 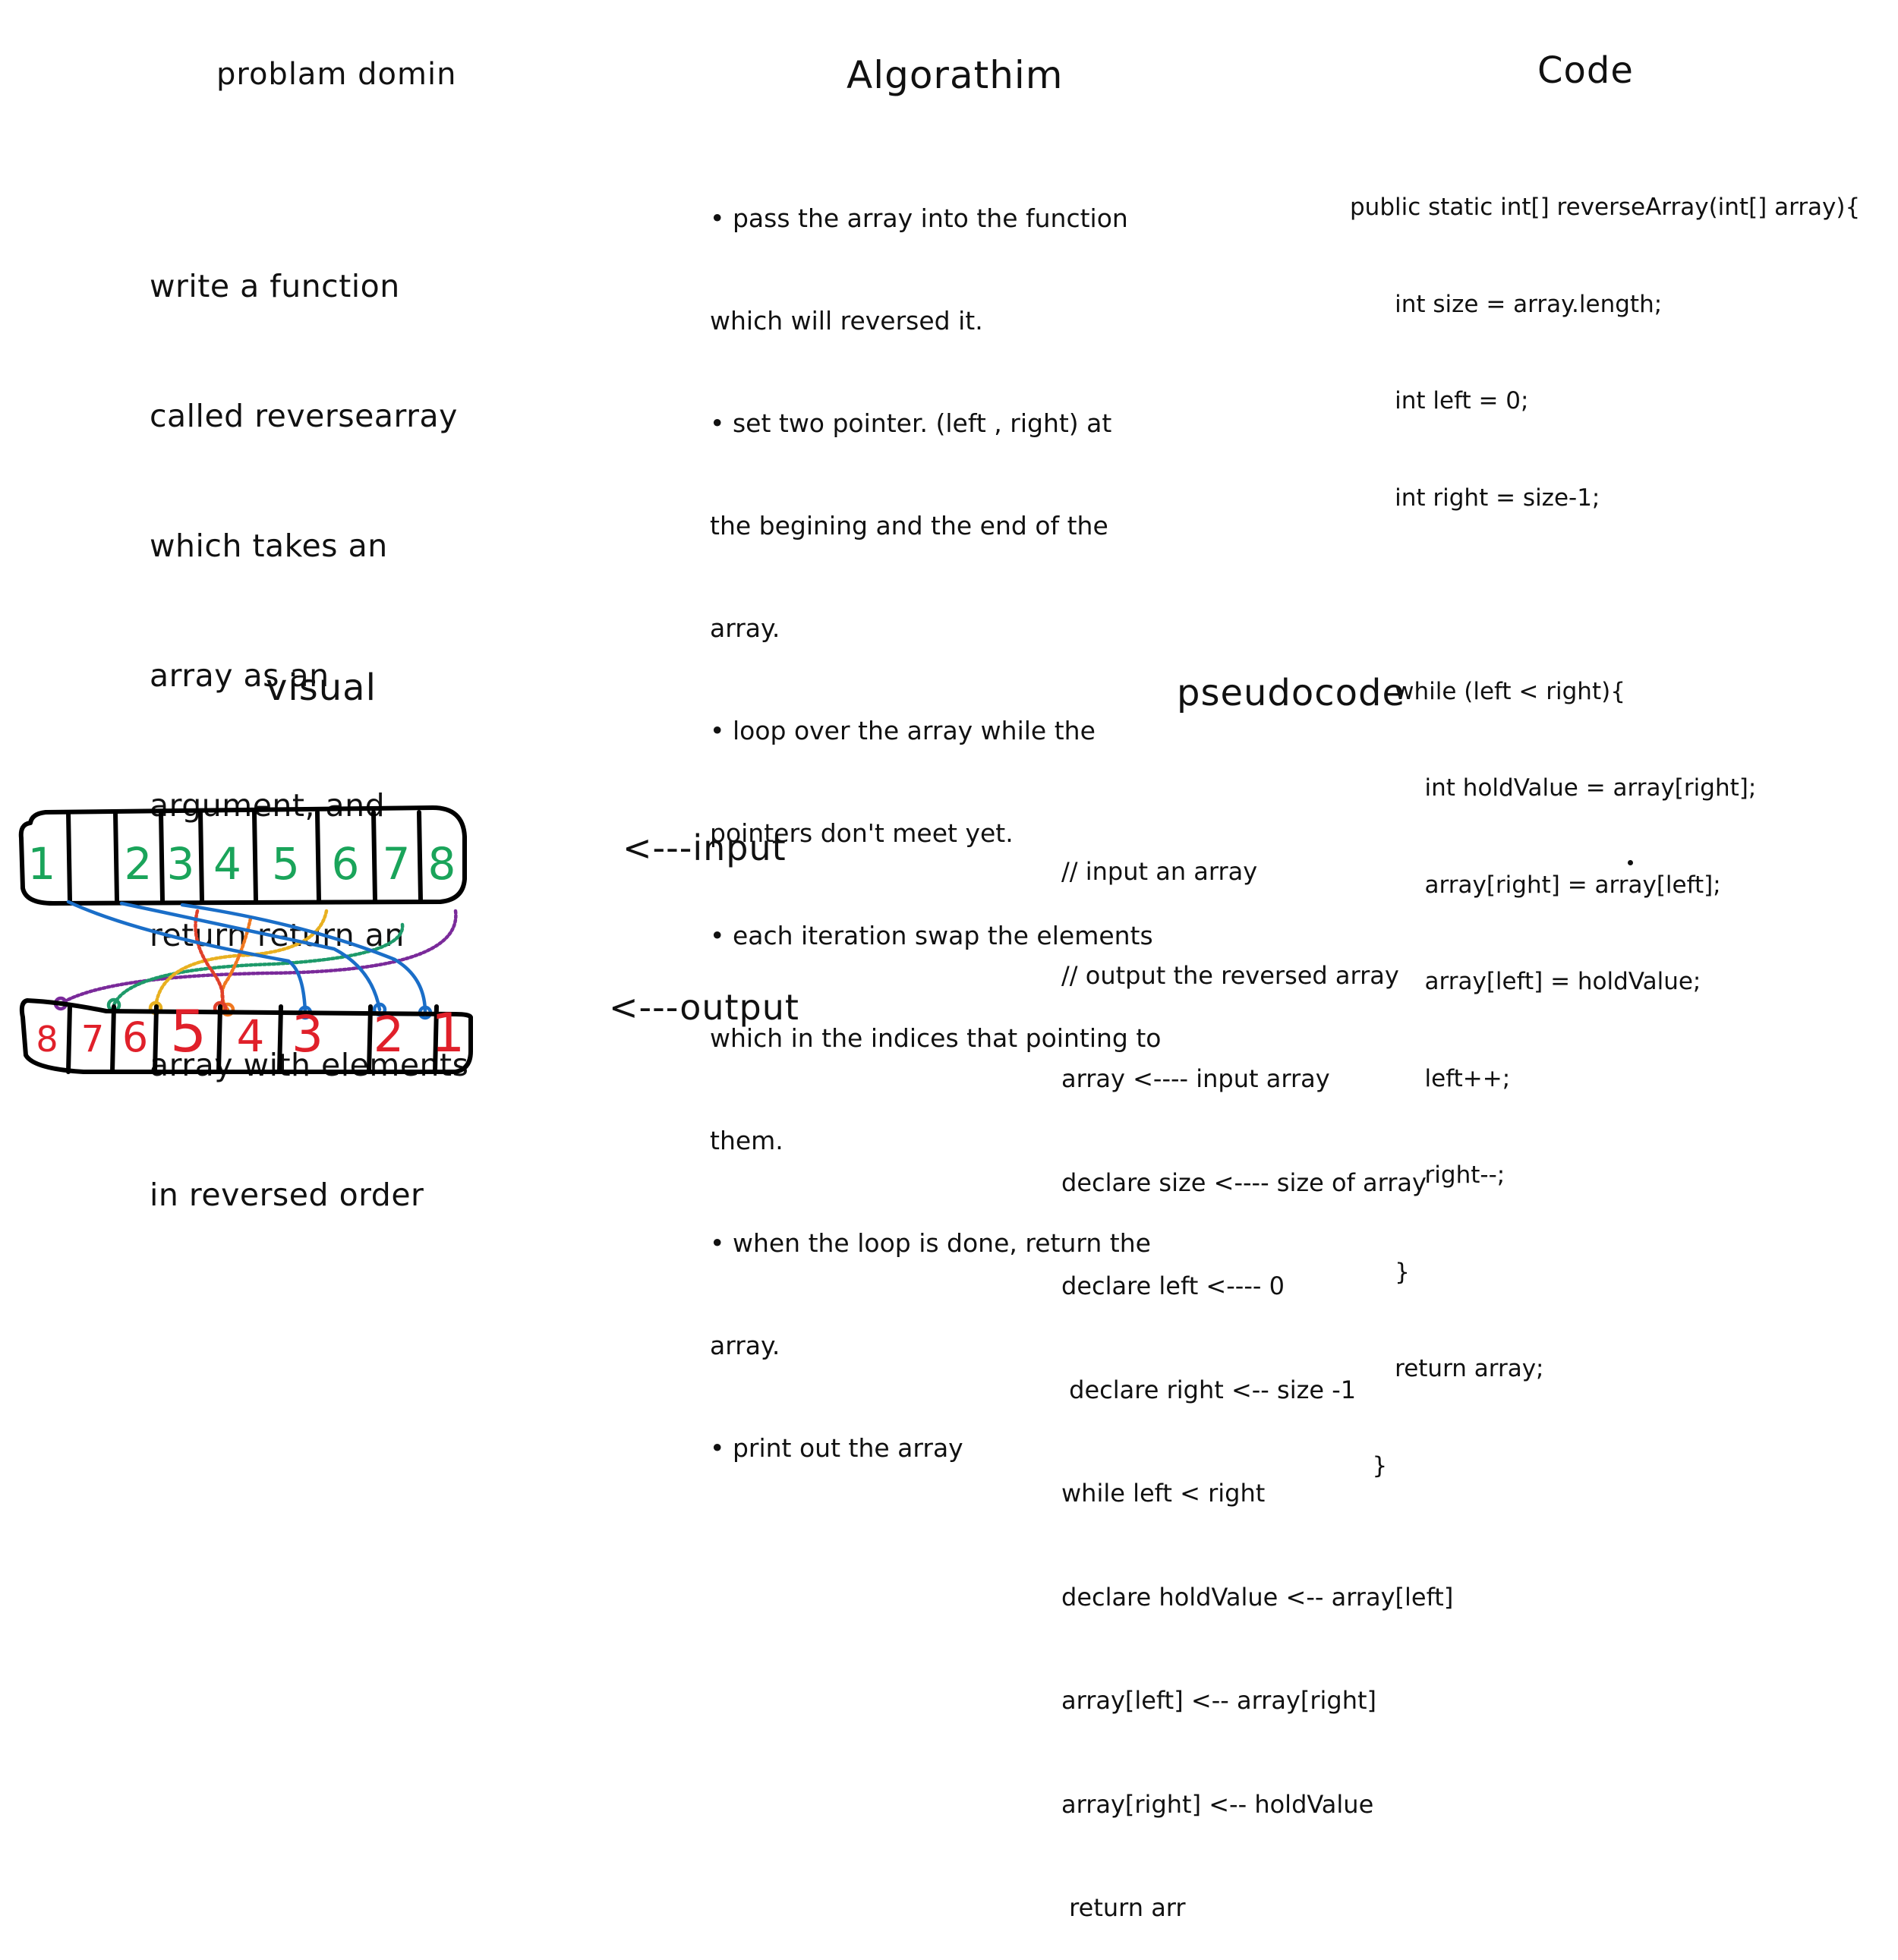 I want to click on code-heading: Code, so click(x=1585, y=70).